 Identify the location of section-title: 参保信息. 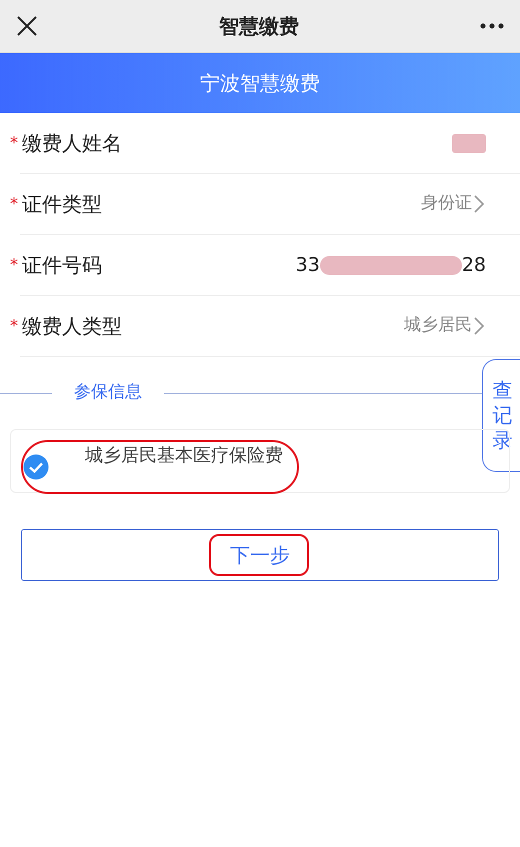
(108, 392).